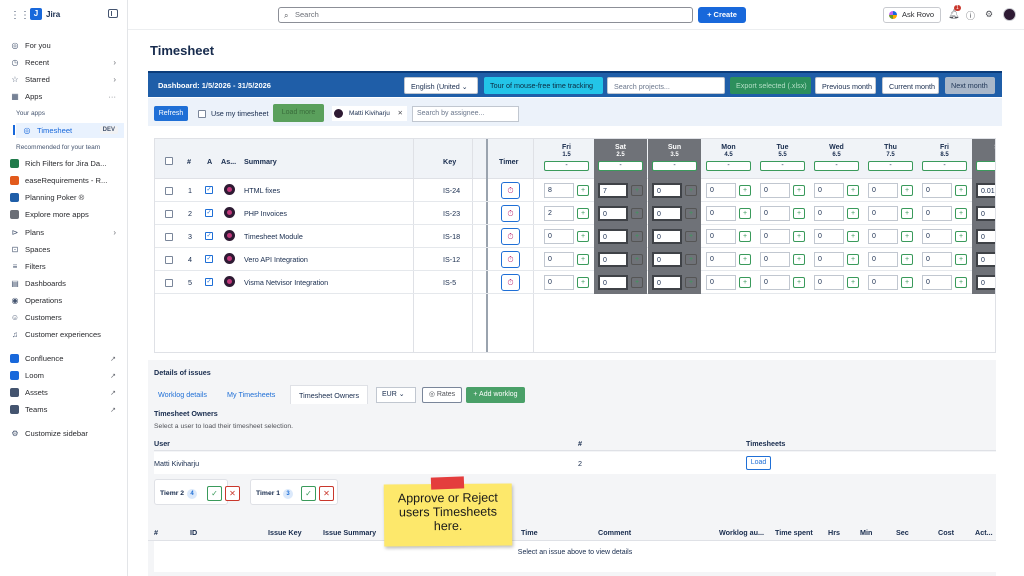 Image resolution: width=1024 pixels, height=576 pixels. I want to click on more-icon: ···, so click(112, 96).